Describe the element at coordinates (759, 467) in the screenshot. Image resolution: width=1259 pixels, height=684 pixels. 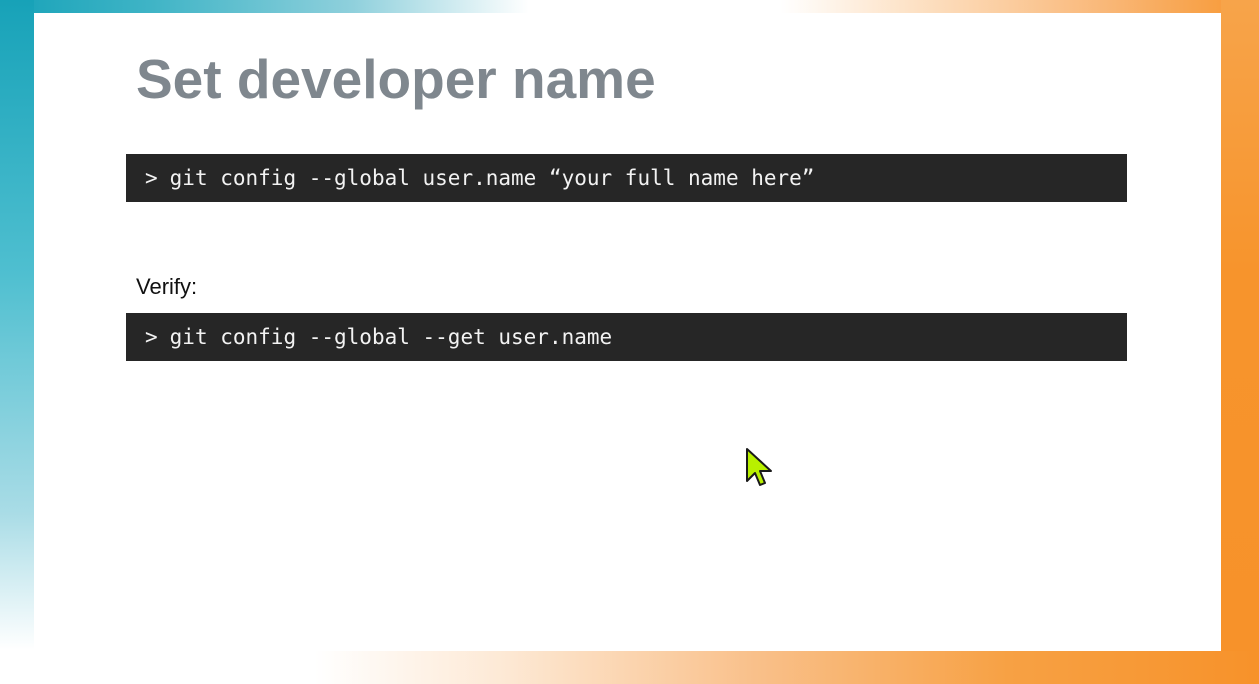
I see `mouse-pointer-icon` at that location.